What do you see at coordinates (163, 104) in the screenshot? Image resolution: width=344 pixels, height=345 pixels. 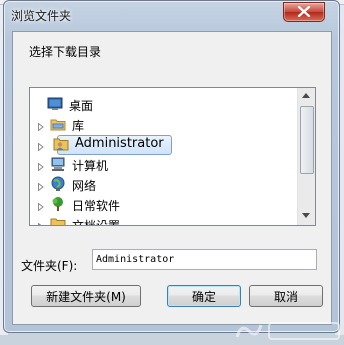 I see `tree-item-desktop: 桌面` at bounding box center [163, 104].